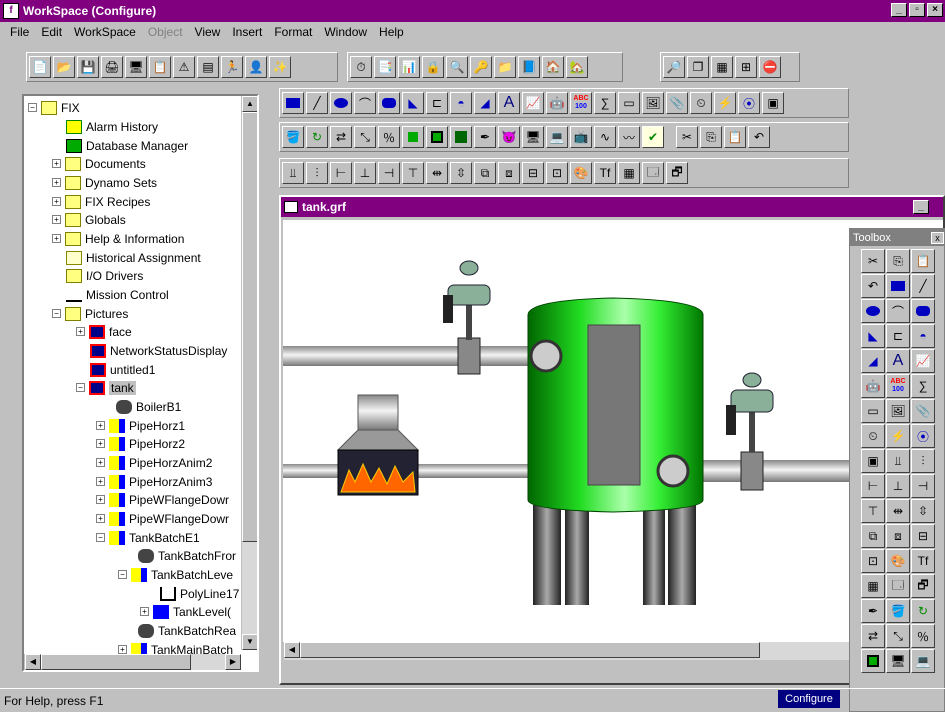 The image size is (945, 712). What do you see at coordinates (101, 201) in the screenshot?
I see `tree-node: + FIX Recipes` at bounding box center [101, 201].